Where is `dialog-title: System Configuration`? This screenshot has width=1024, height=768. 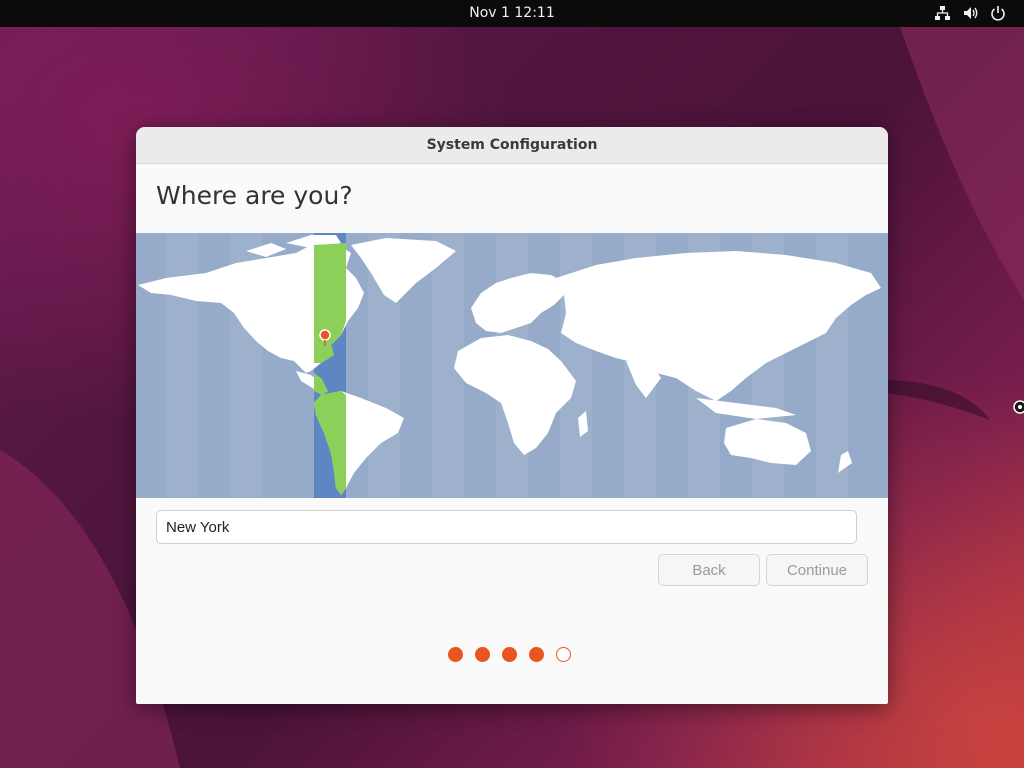
dialog-title: System Configuration is located at coordinates (512, 145).